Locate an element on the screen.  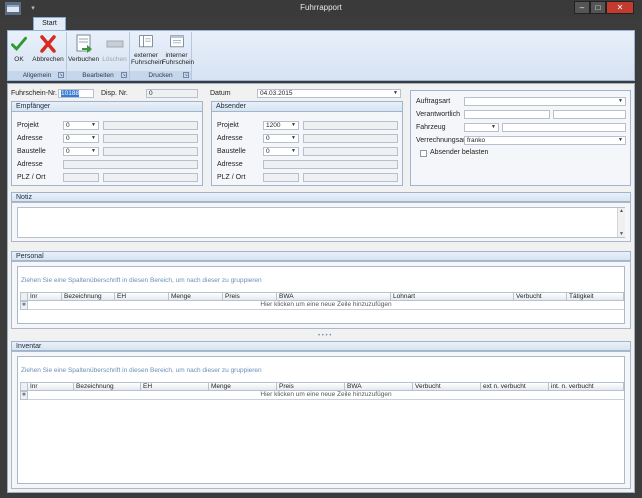
scroll-up-icon: ▲ is located at coordinates (621, 211).